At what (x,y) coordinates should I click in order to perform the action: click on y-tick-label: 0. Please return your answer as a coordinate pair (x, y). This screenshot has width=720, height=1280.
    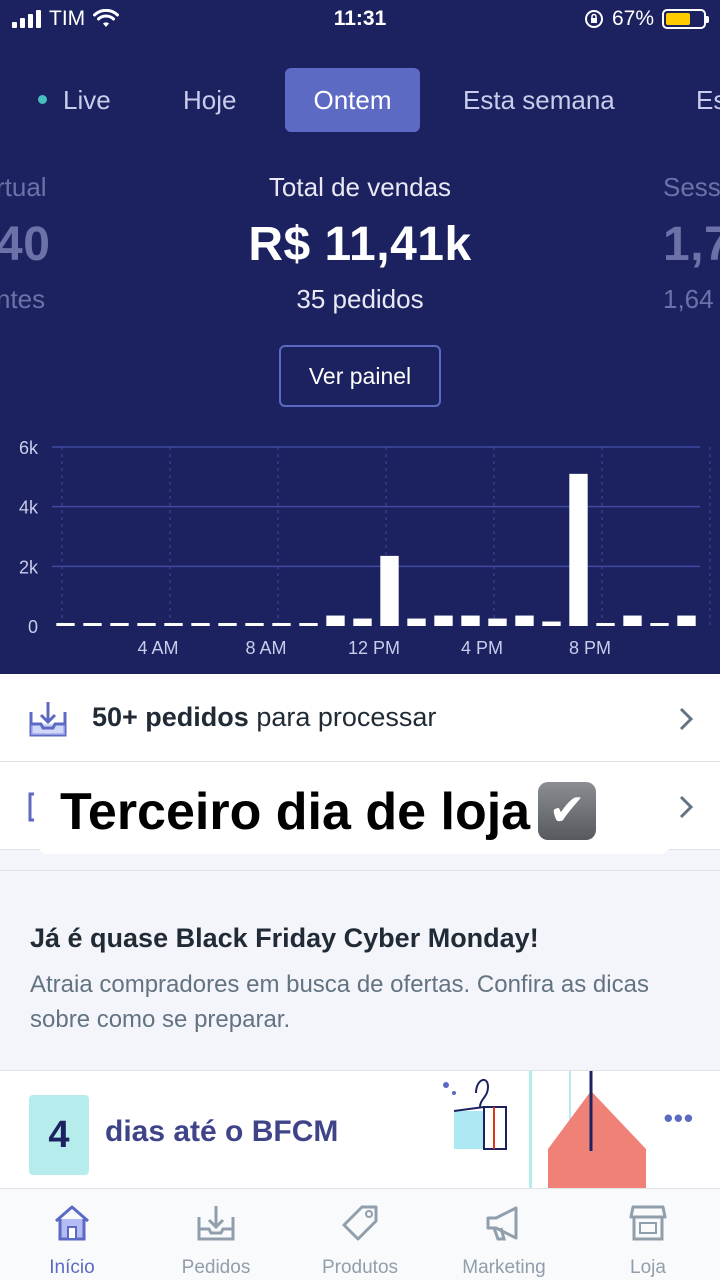
    Looking at the image, I should click on (33, 627).